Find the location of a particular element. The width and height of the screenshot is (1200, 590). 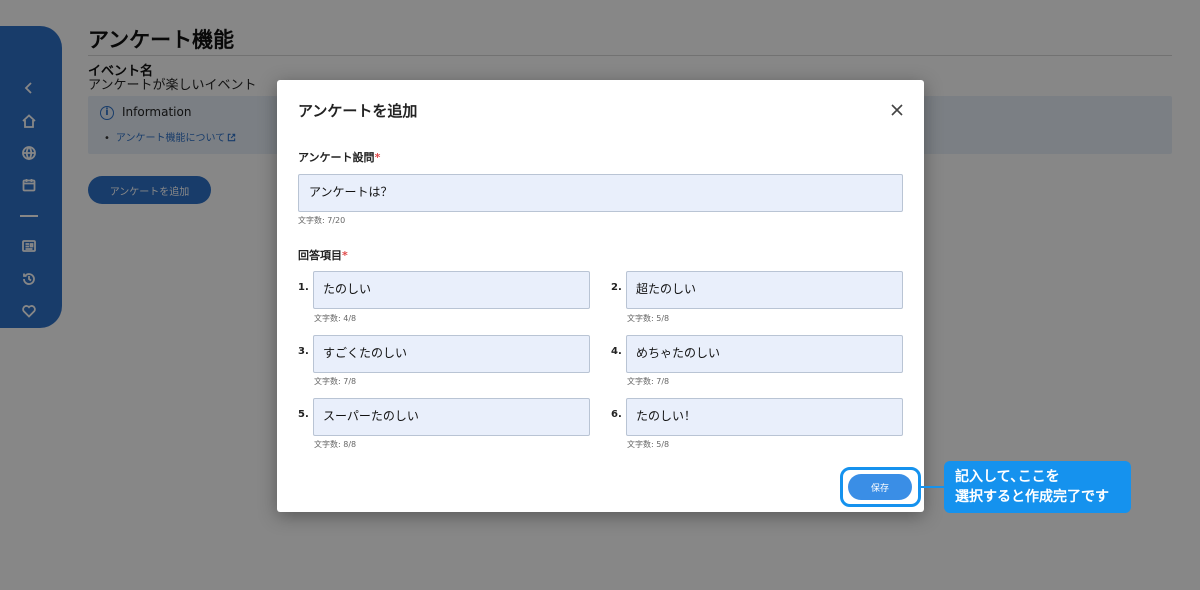

save-button: 保存 is located at coordinates (880, 487).